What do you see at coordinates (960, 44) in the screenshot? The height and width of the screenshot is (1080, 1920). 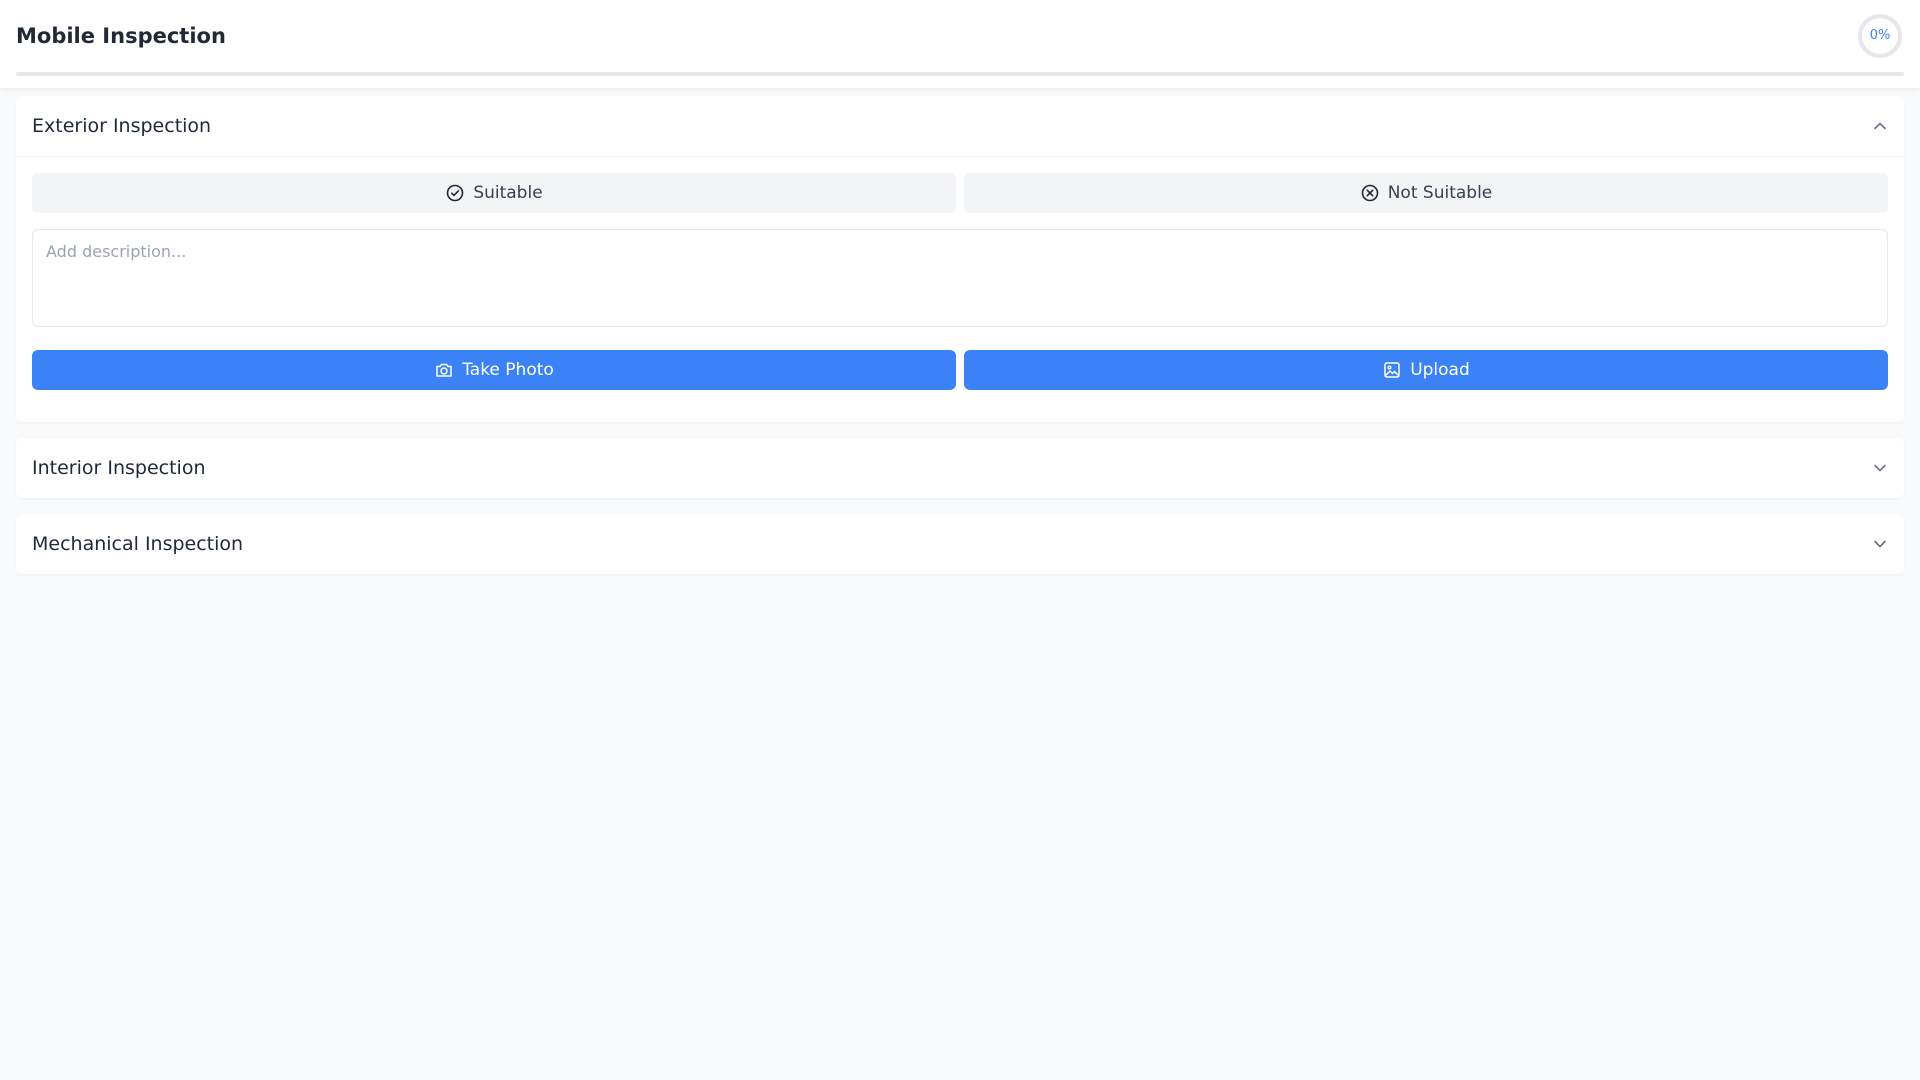 I see `app-header: Mobile Inspection 0%` at bounding box center [960, 44].